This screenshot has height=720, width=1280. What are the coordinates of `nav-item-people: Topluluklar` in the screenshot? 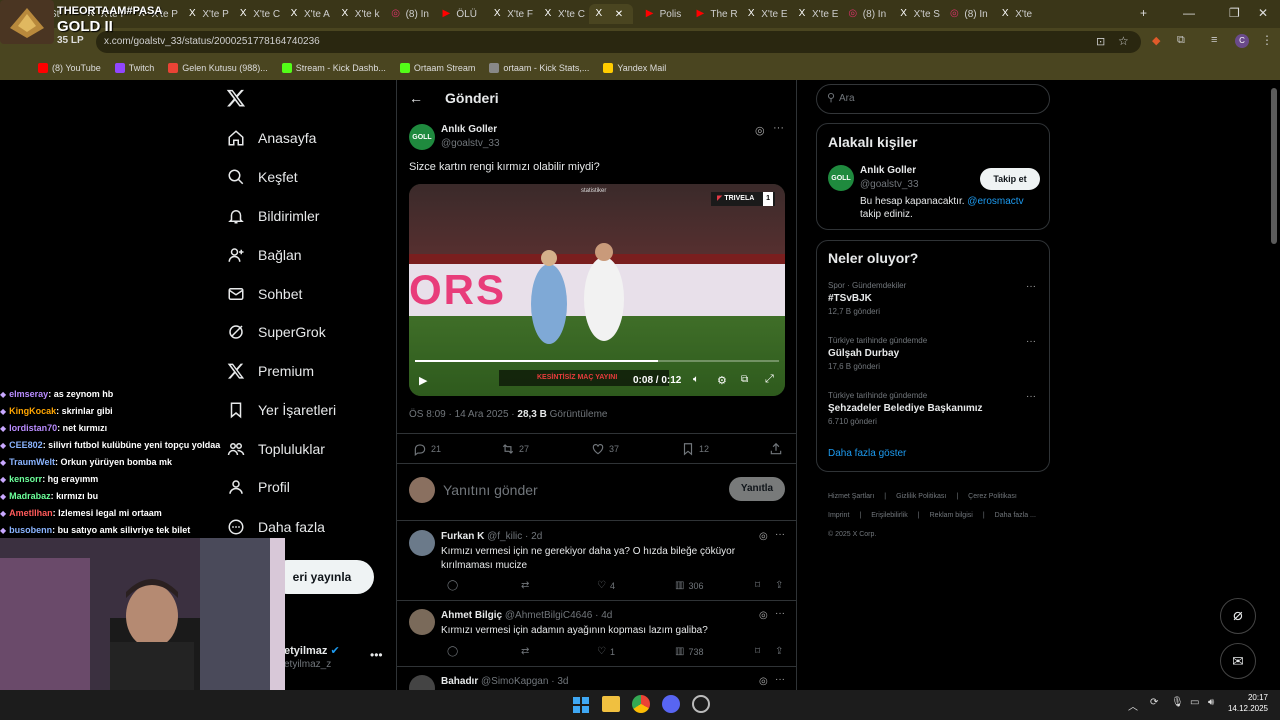 It's located at (275, 449).